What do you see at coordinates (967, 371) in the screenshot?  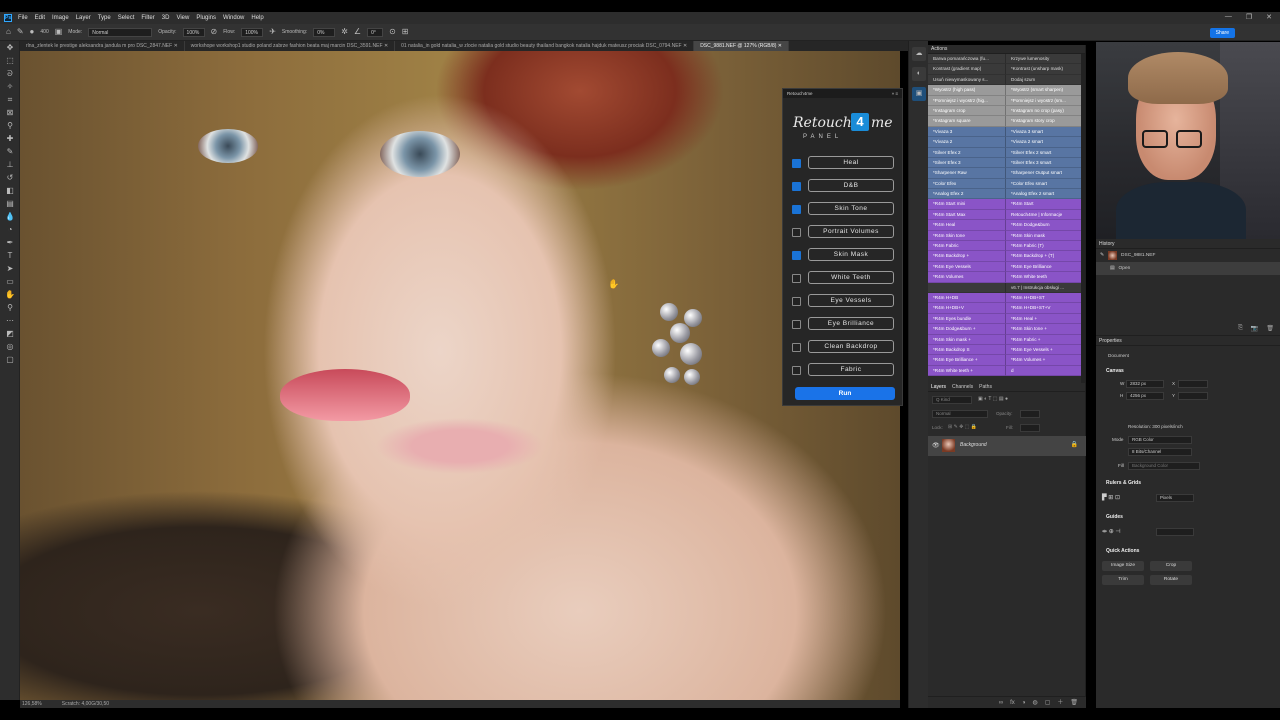 I see `action-item: *R4m White teeth +` at bounding box center [967, 371].